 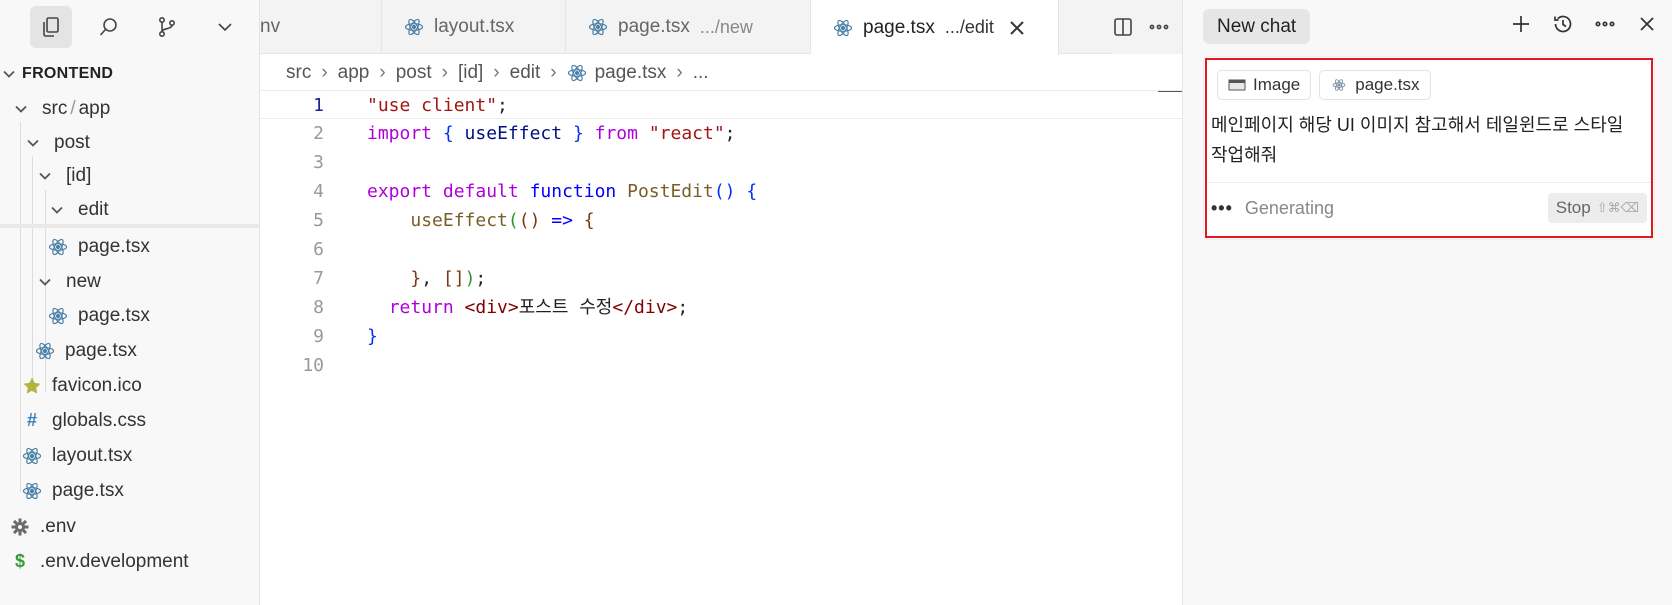 I want to click on tree-file-layout: layout.tsx, so click(x=129, y=455).